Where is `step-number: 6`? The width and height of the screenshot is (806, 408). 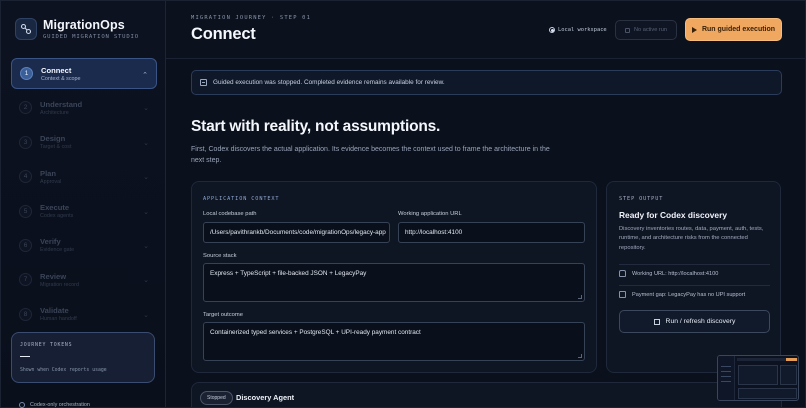 step-number: 6 is located at coordinates (25, 245).